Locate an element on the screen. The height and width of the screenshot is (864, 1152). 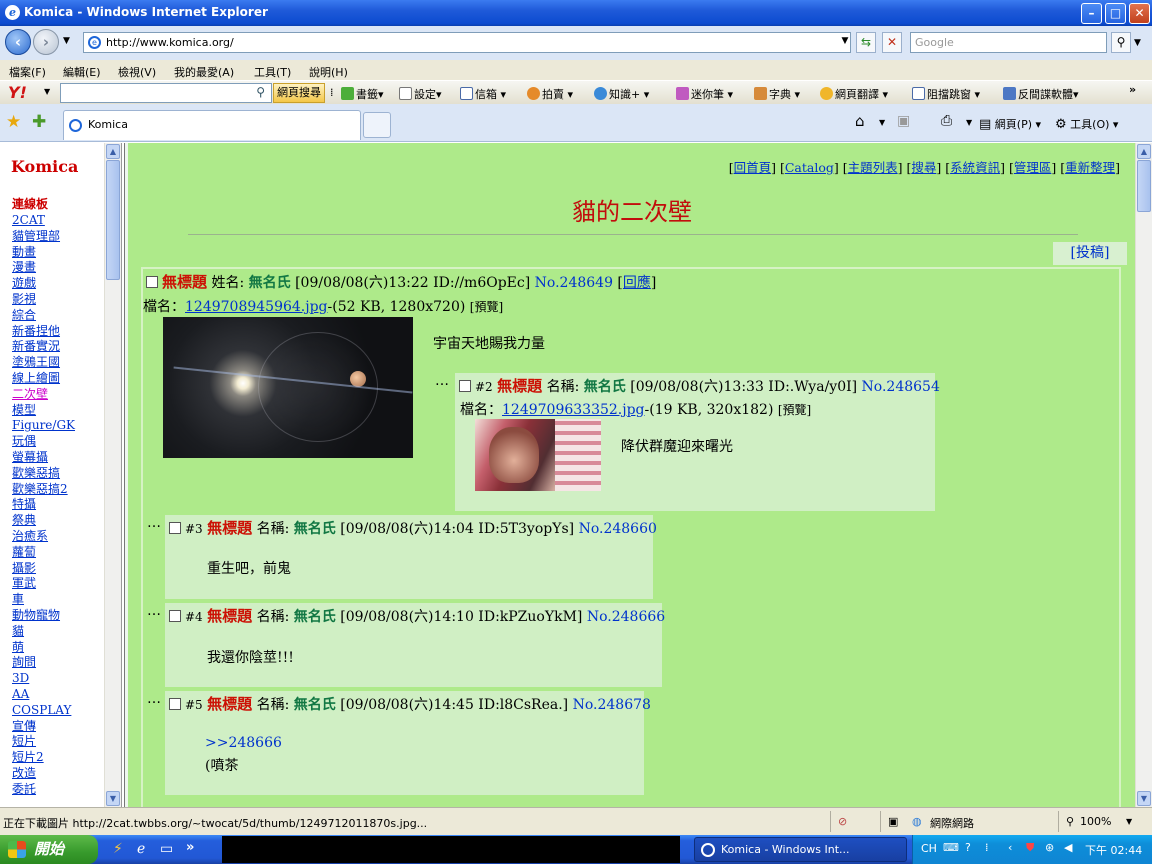
reply-post-number: No.248678 is located at coordinates (612, 705).